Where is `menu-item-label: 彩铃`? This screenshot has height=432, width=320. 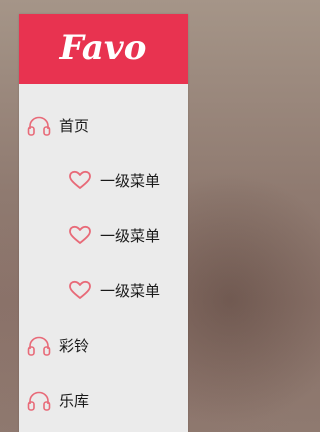
menu-item-label: 彩铃 is located at coordinates (74, 346).